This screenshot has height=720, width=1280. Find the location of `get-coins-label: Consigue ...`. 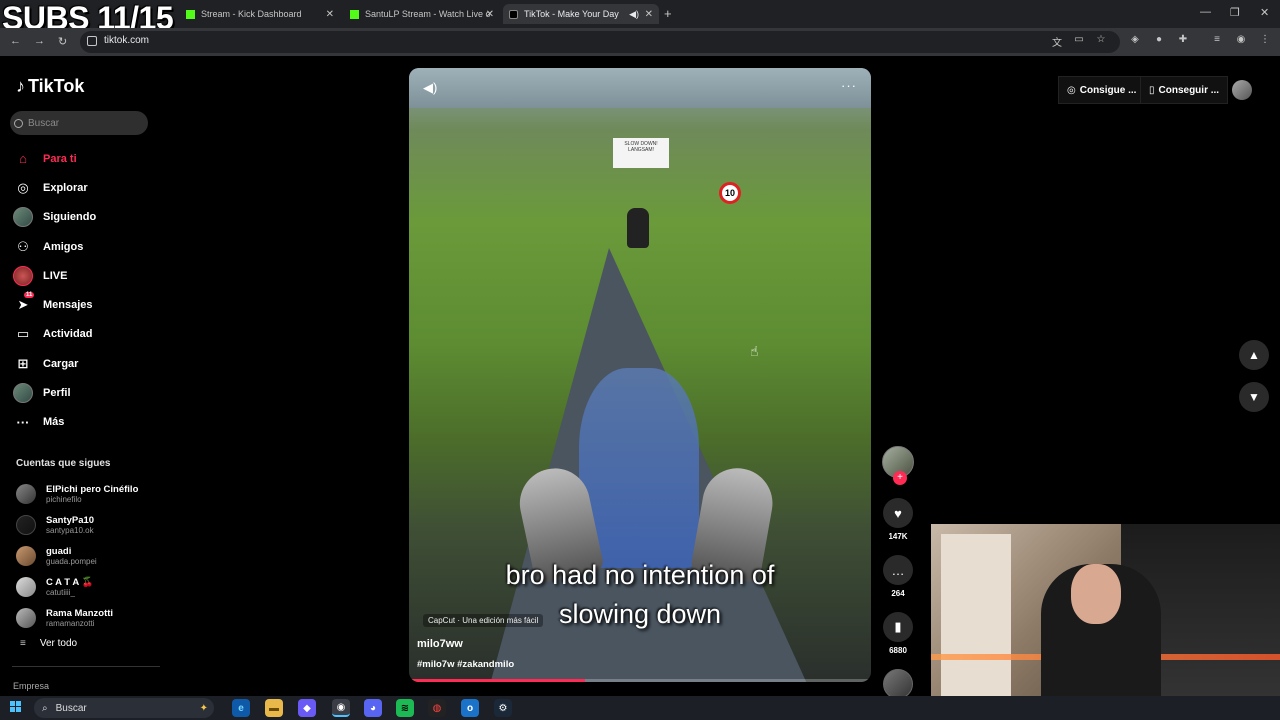

get-coins-label: Consigue ... is located at coordinates (1108, 90).